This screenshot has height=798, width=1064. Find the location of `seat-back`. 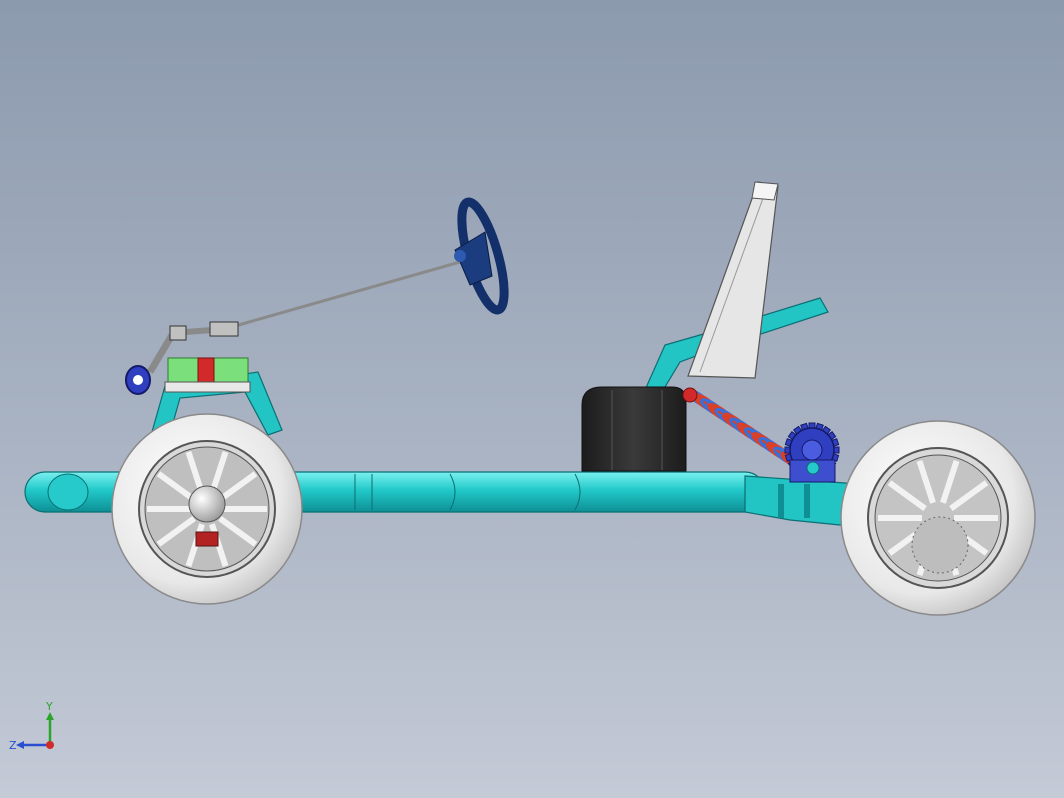

seat-back is located at coordinates (733, 280).